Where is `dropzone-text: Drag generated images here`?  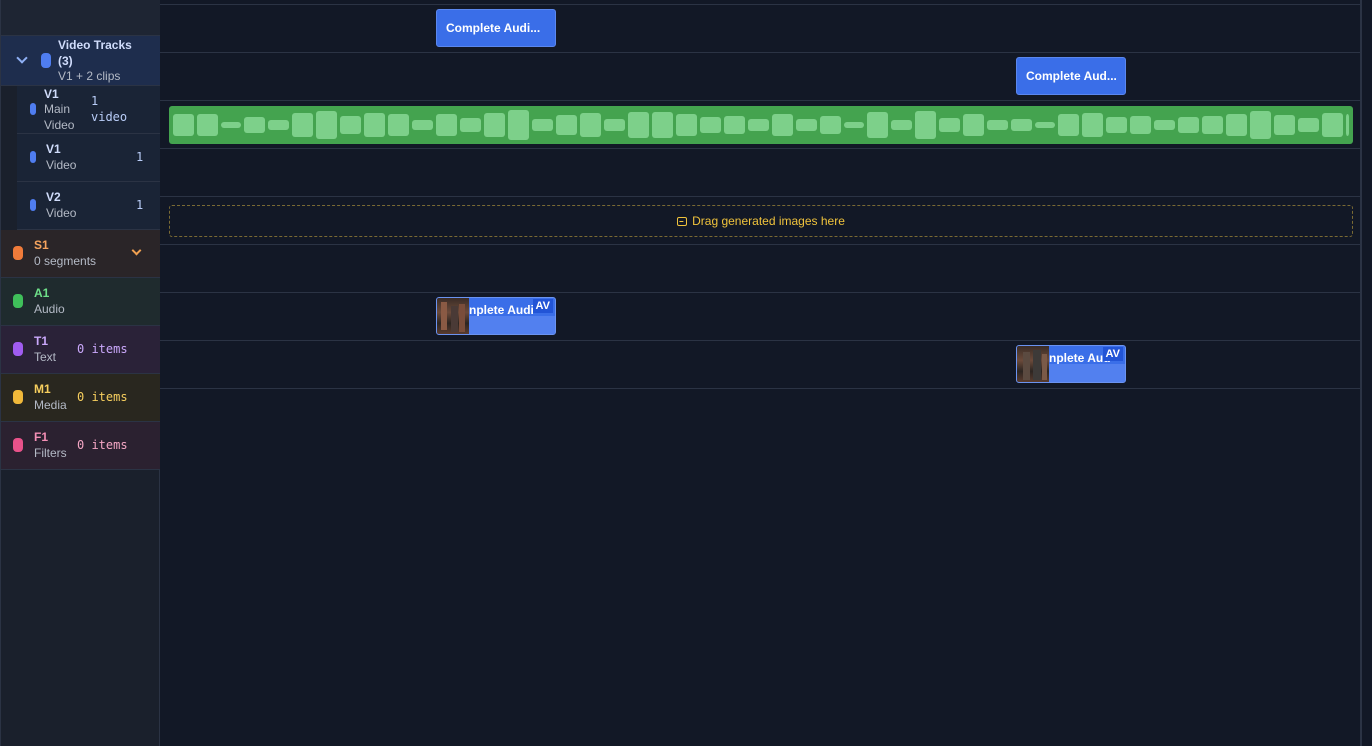 dropzone-text: Drag generated images here is located at coordinates (768, 221).